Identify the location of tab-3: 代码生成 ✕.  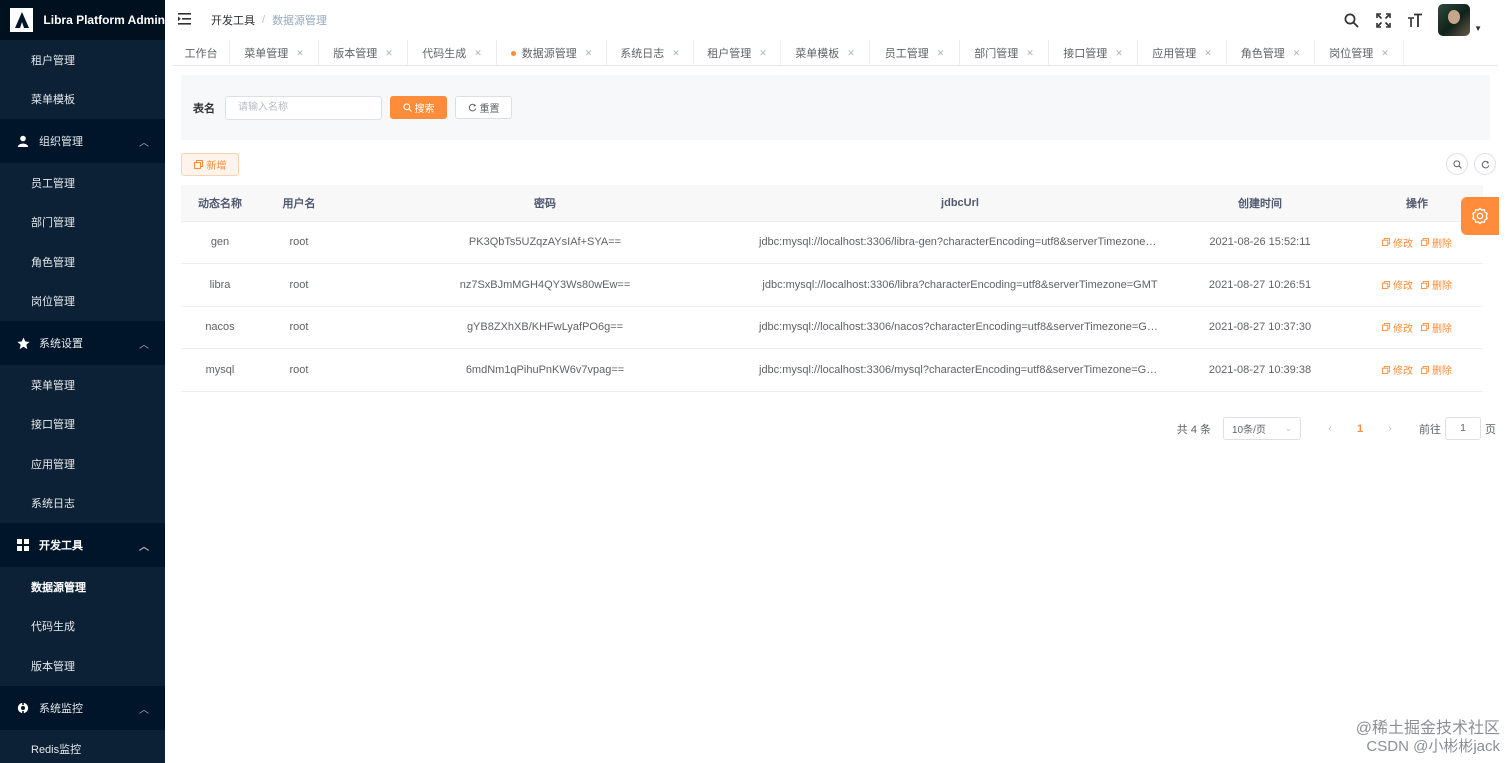
(452, 53).